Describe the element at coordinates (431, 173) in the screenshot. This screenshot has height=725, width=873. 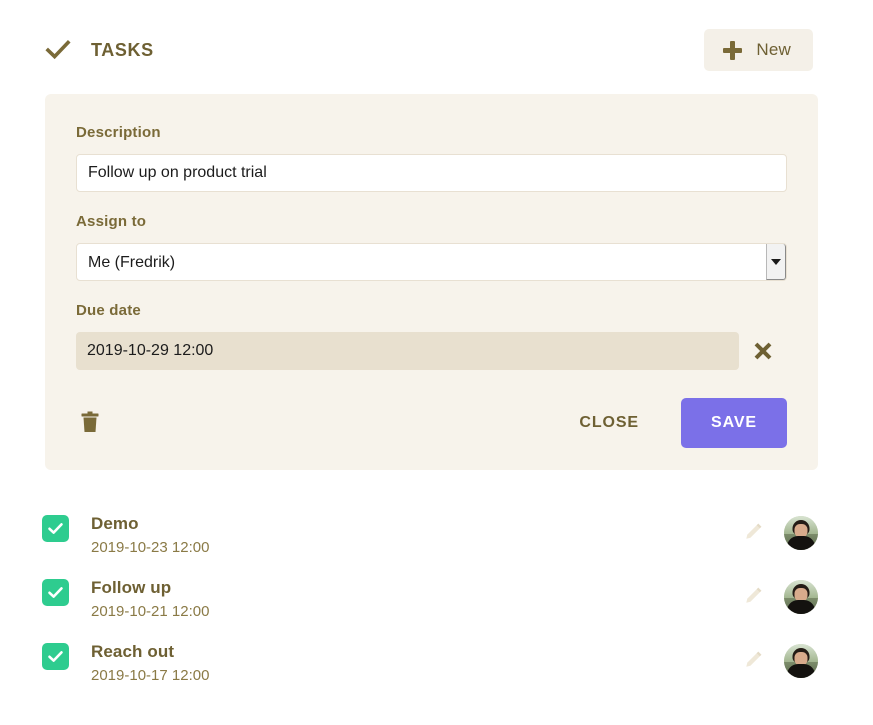
I see `description-input` at that location.